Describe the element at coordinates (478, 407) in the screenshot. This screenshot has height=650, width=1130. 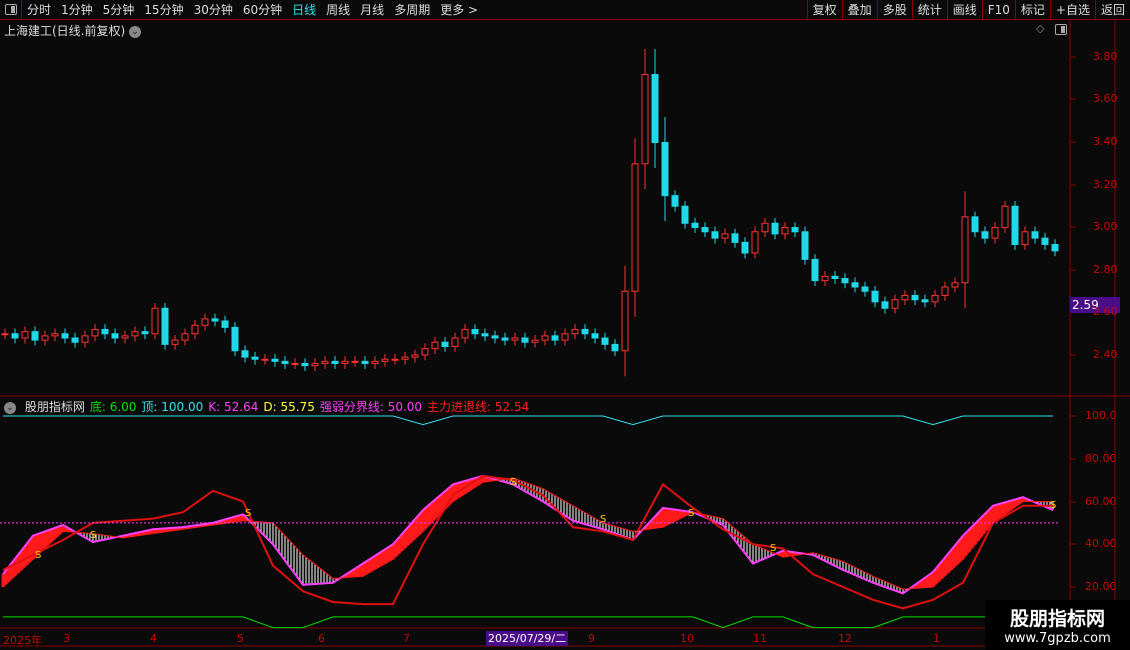
I see `indicator-value: 主力进退线: 52.54` at that location.